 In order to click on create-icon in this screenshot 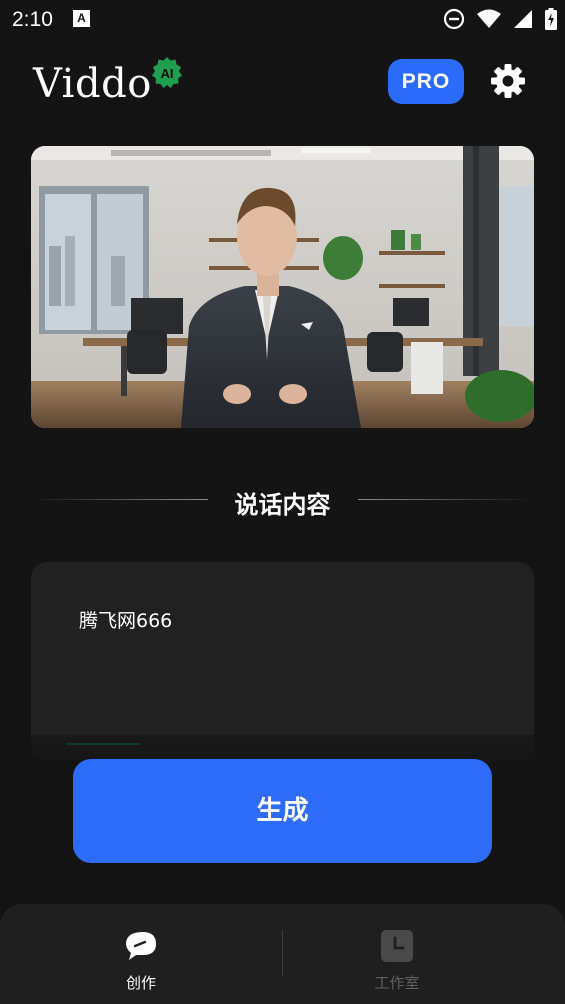, I will do `click(141, 946)`.